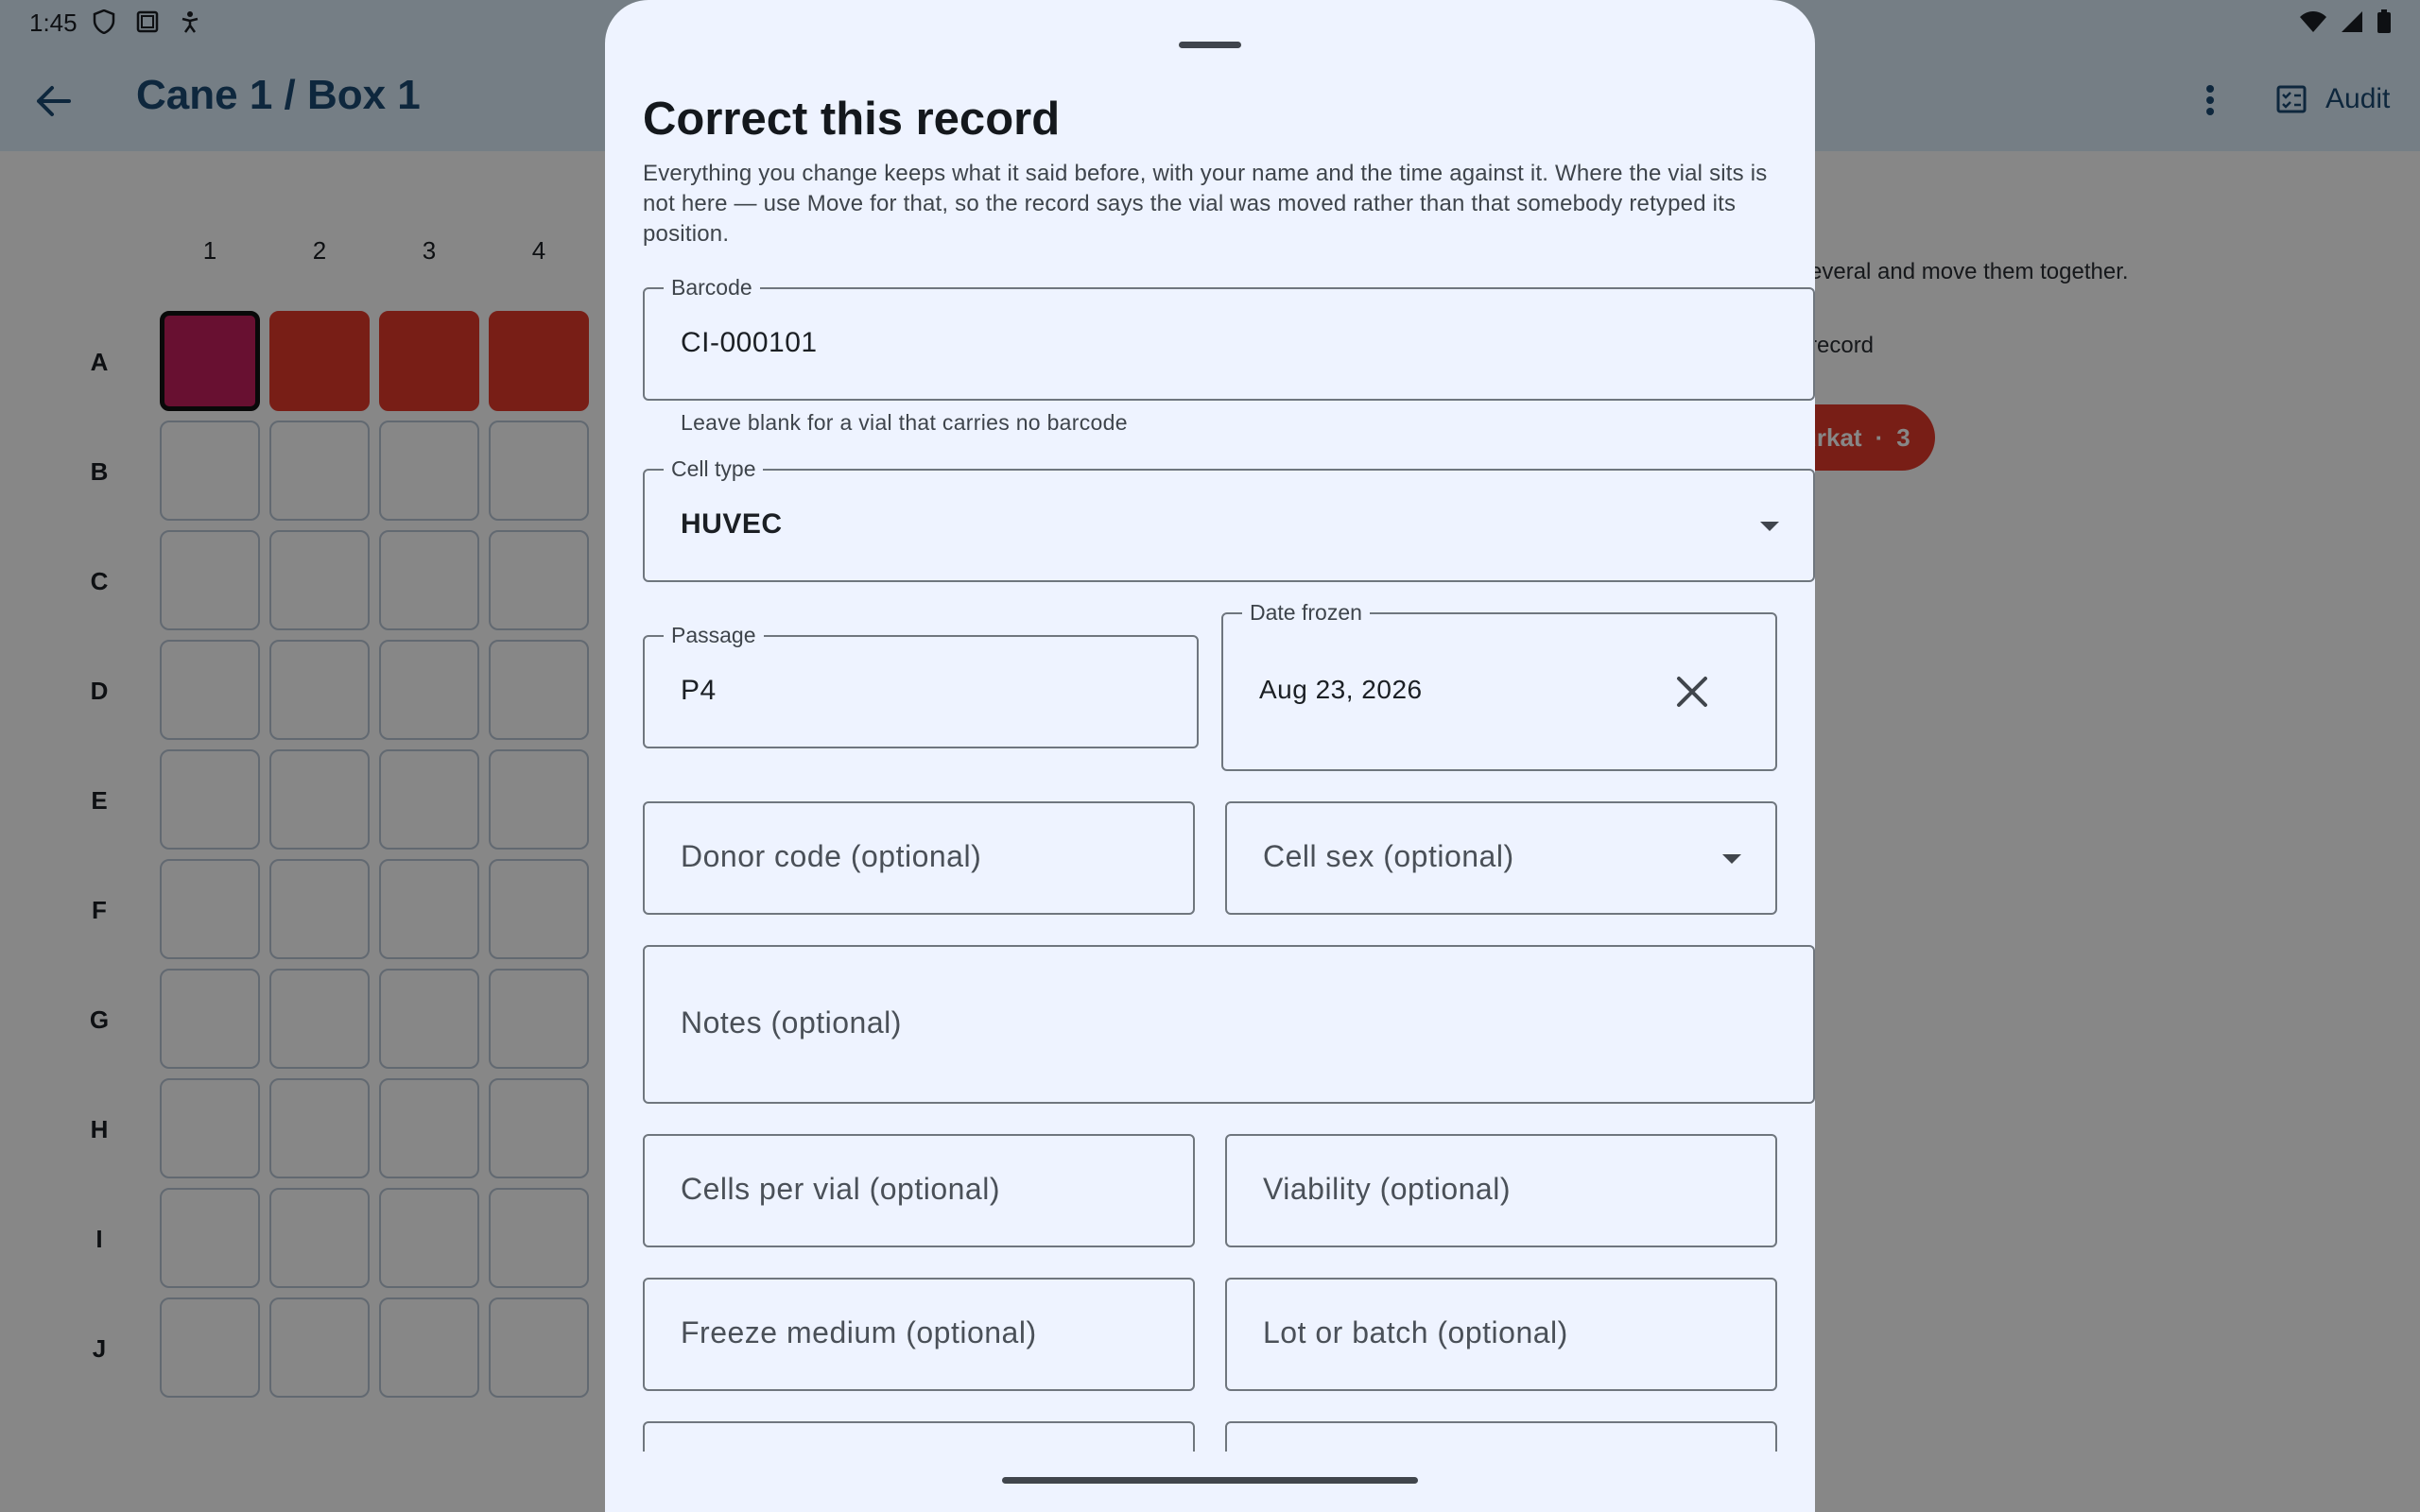 This screenshot has width=2420, height=1512. Describe the element at coordinates (1388, 856) in the screenshot. I see `cell-sex-placeholder: Cell sex (optional)` at that location.